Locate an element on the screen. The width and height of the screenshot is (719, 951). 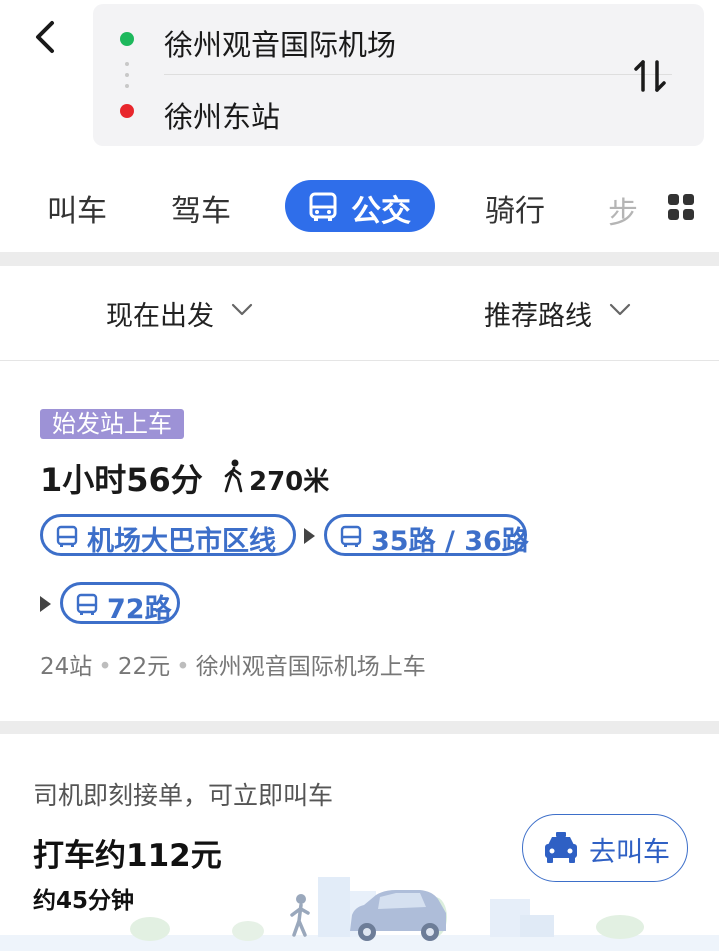
tab-walk: 步 is located at coordinates (623, 210).